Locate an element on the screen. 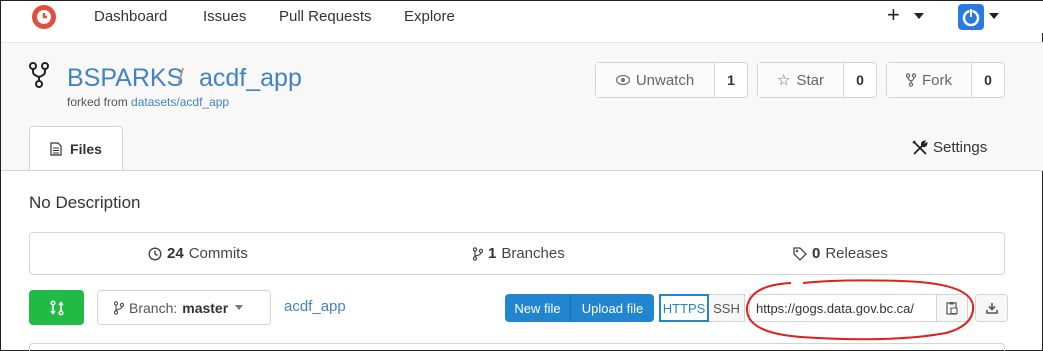 The height and width of the screenshot is (351, 1043). create-caret-icon is located at coordinates (919, 16).